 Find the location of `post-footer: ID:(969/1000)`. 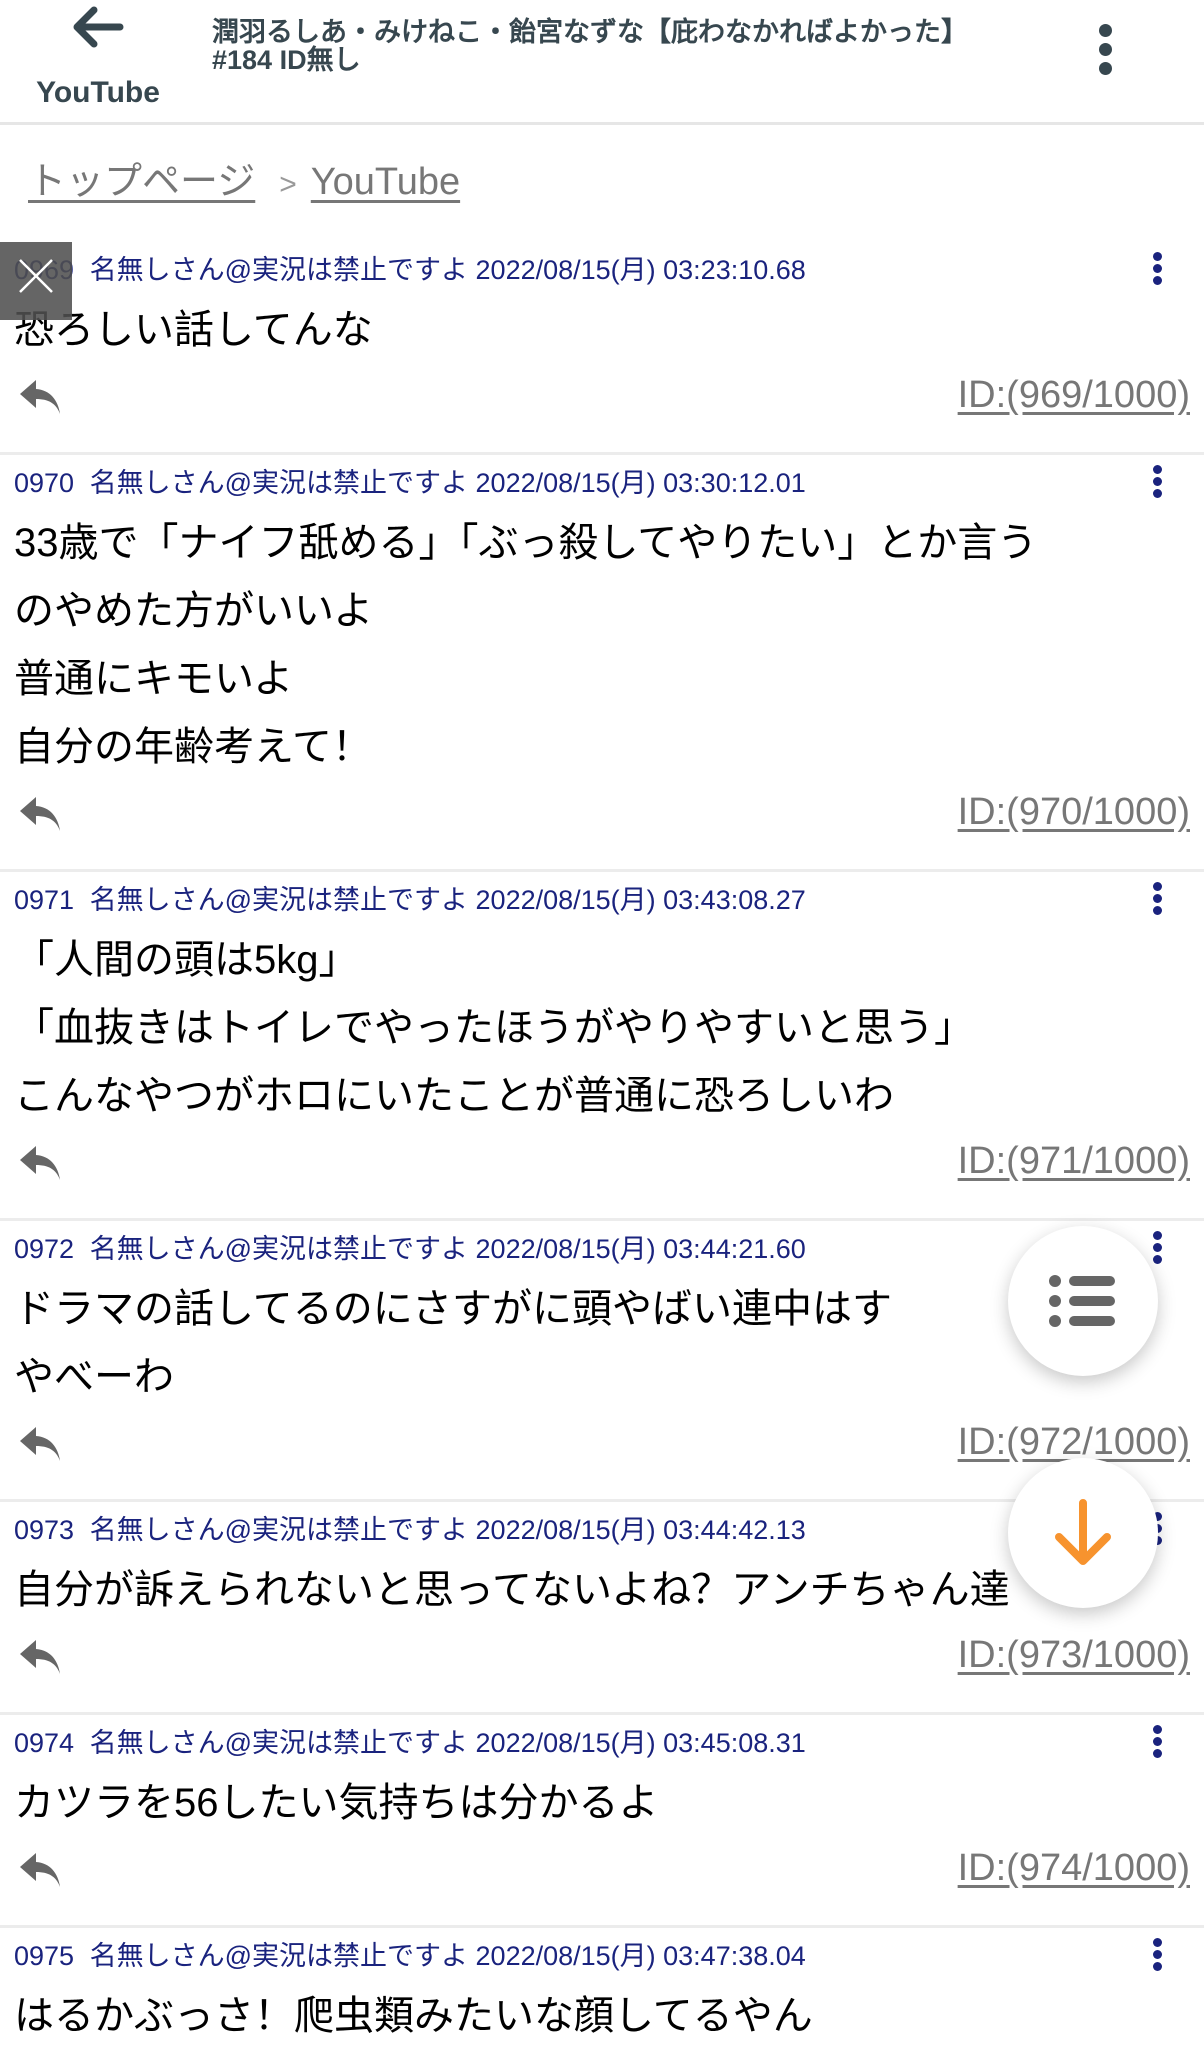

post-footer: ID:(969/1000) is located at coordinates (602, 408).